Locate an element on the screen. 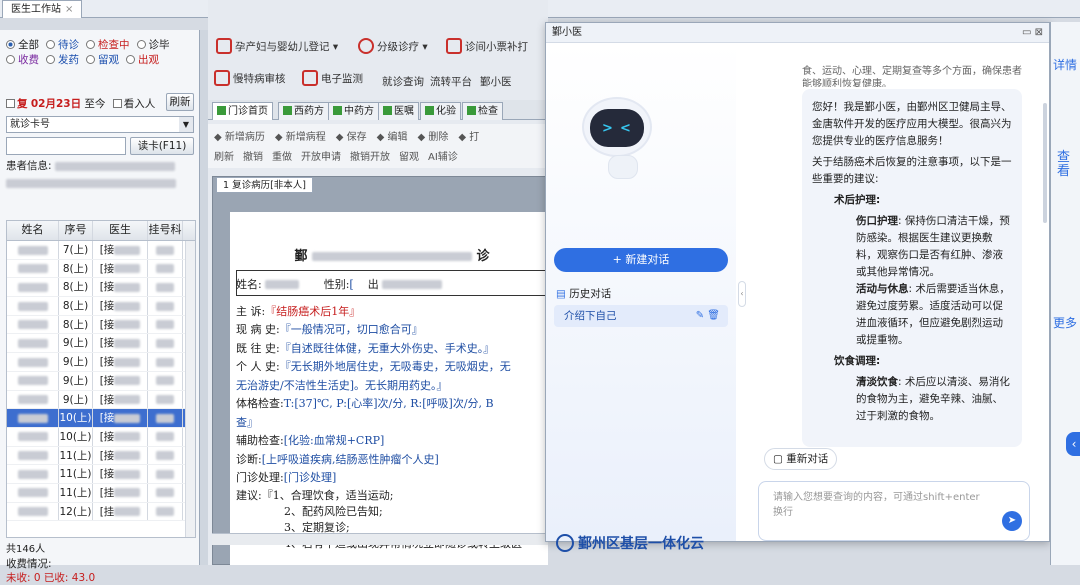 This screenshot has width=1080, height=585. advice-line: 『1、合理饮食，适当运动; is located at coordinates (328, 495).